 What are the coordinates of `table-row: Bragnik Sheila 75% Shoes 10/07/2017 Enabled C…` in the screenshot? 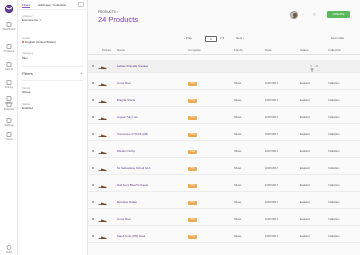 It's located at (224, 100).